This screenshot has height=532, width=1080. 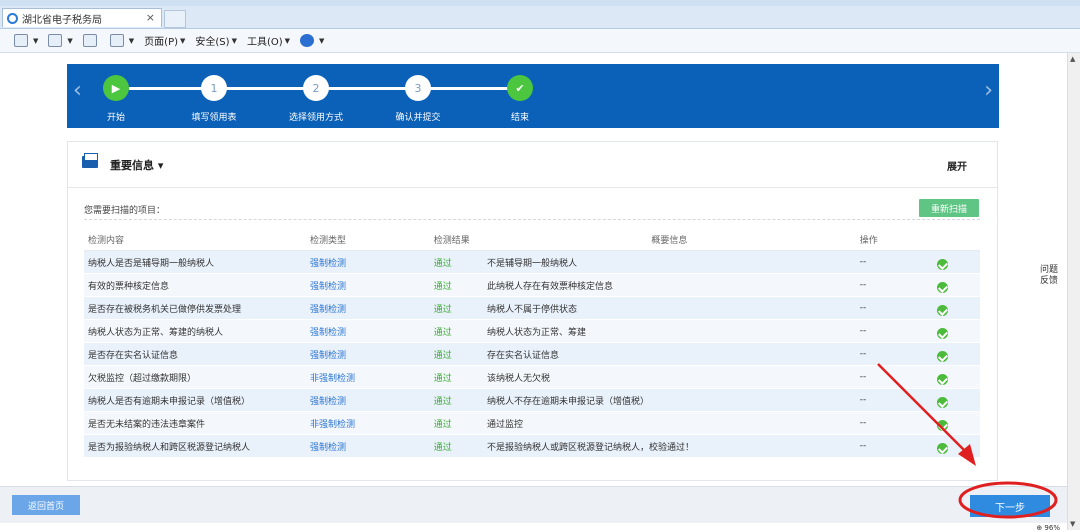 I want to click on expand-link: 展开, so click(x=957, y=165).